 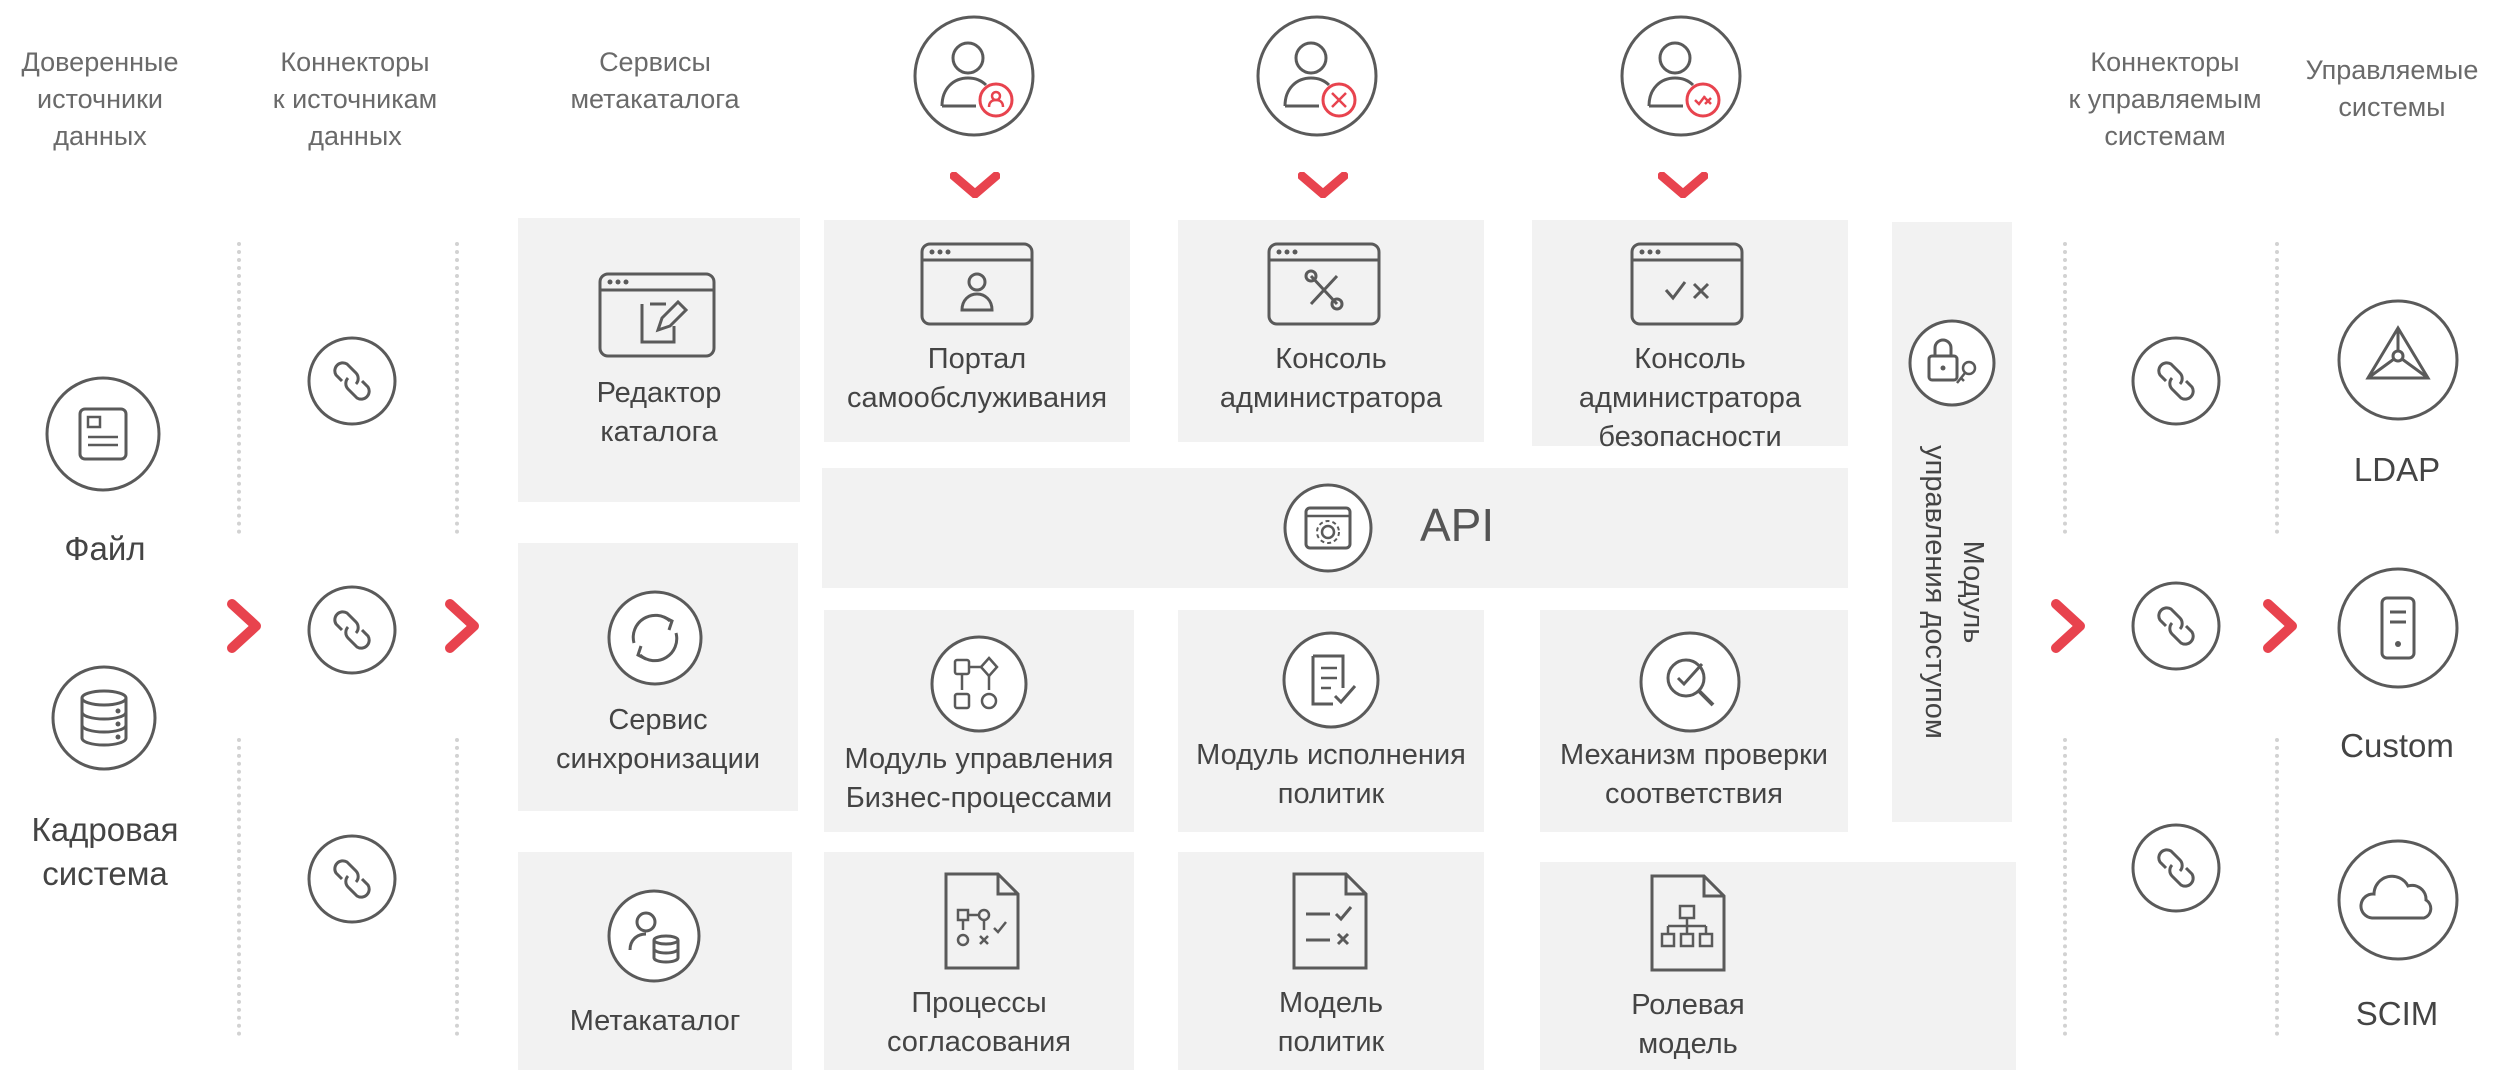 I want to click on document-rules-icon, so click(x=1330, y=921).